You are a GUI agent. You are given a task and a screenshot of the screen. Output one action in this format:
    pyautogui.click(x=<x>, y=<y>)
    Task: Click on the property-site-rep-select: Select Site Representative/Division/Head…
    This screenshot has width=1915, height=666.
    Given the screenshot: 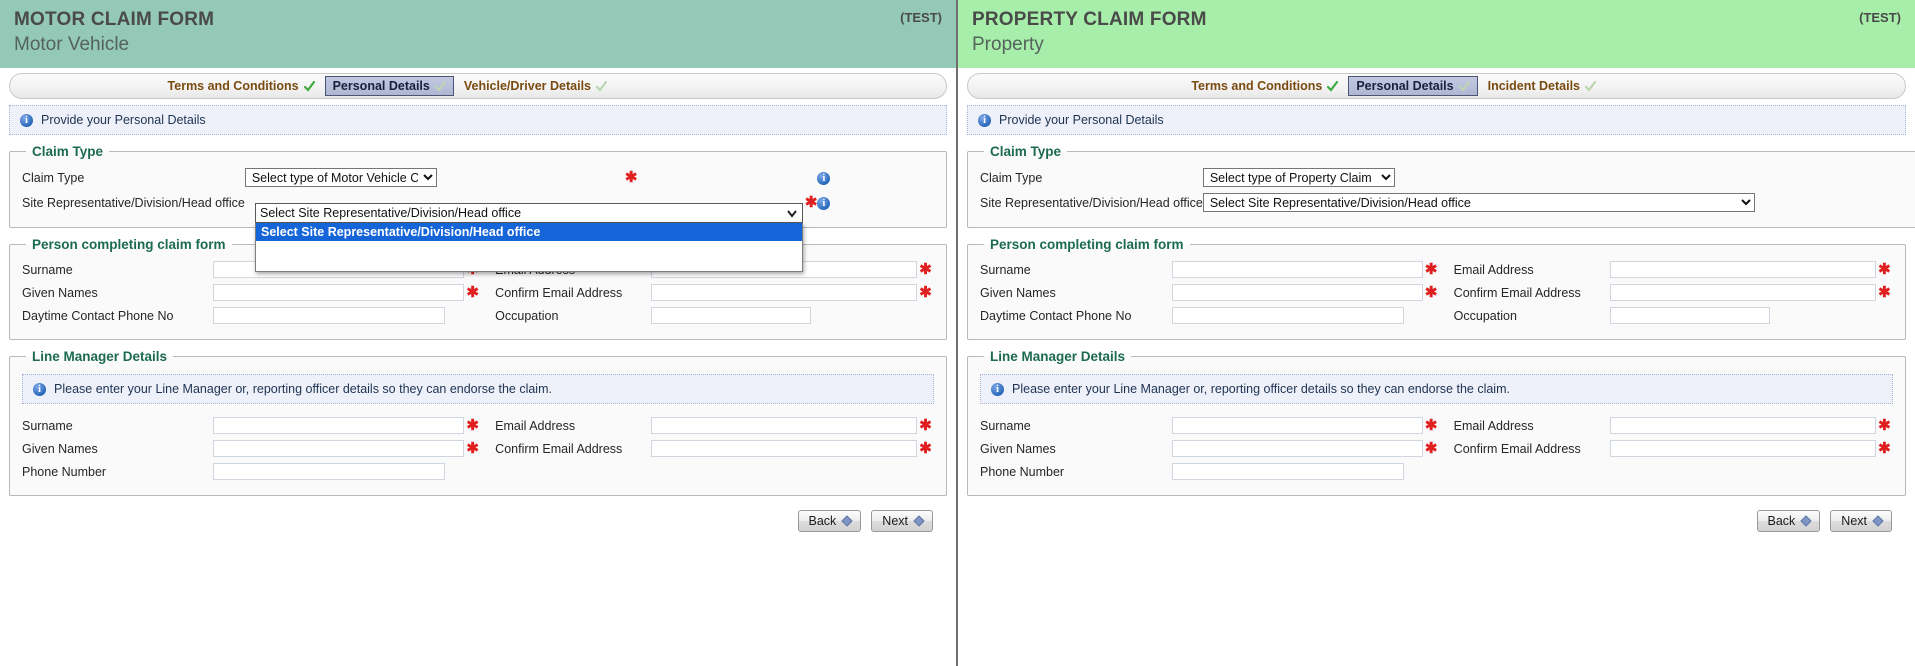 What is the action you would take?
    pyautogui.click(x=1478, y=202)
    